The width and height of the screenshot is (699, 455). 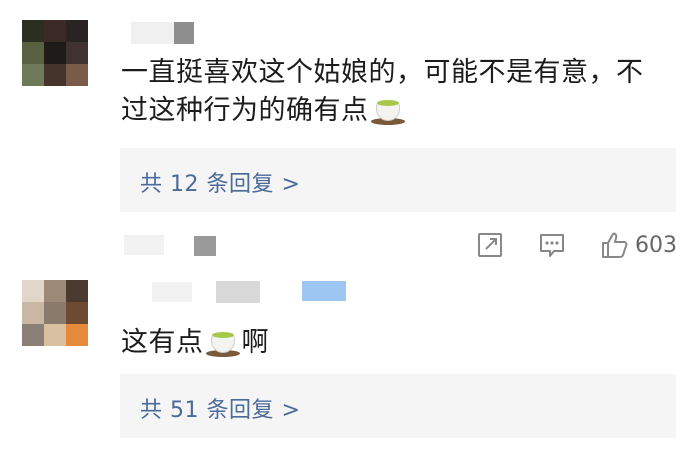 I want to click on reply-box: 共 12 条回复 >, so click(x=398, y=180).